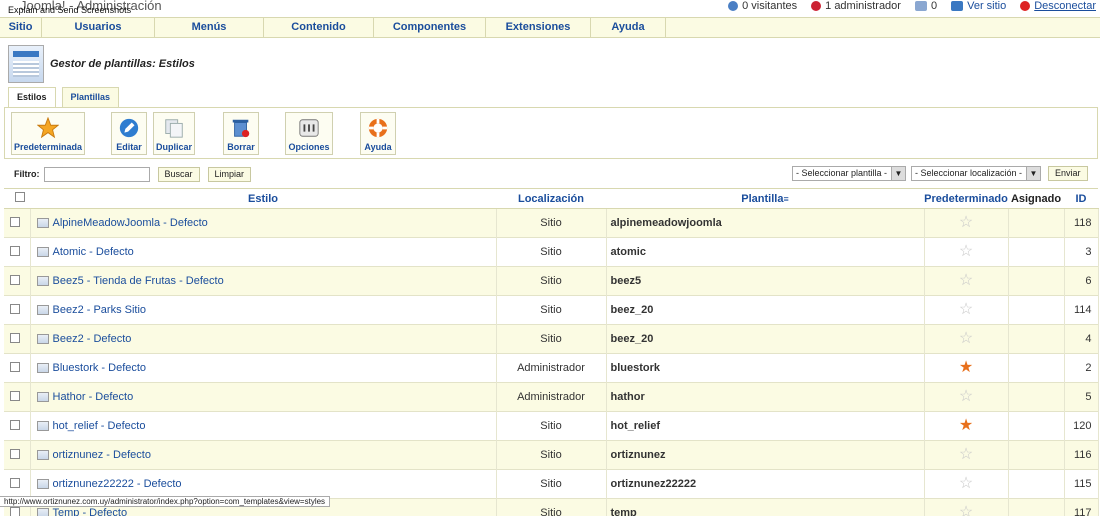 This screenshot has width=1100, height=516. Describe the element at coordinates (628, 28) in the screenshot. I see `menu-ayuda: Ayuda` at that location.